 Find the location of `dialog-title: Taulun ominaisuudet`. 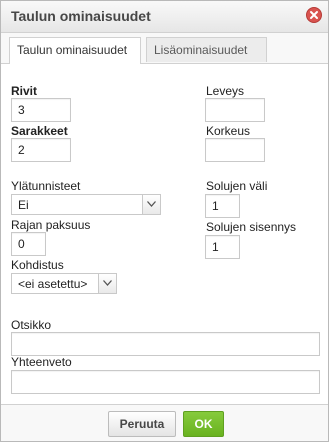

dialog-title: Taulun ominaisuudet is located at coordinates (81, 16).